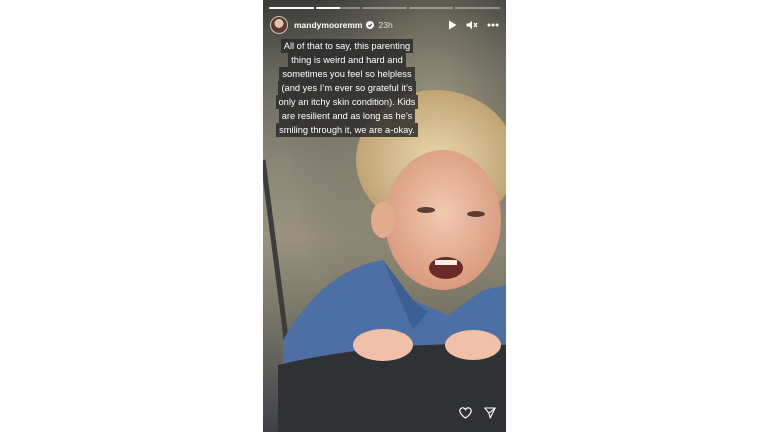 The image size is (768, 432). I want to click on timestamp: 23h, so click(385, 25).